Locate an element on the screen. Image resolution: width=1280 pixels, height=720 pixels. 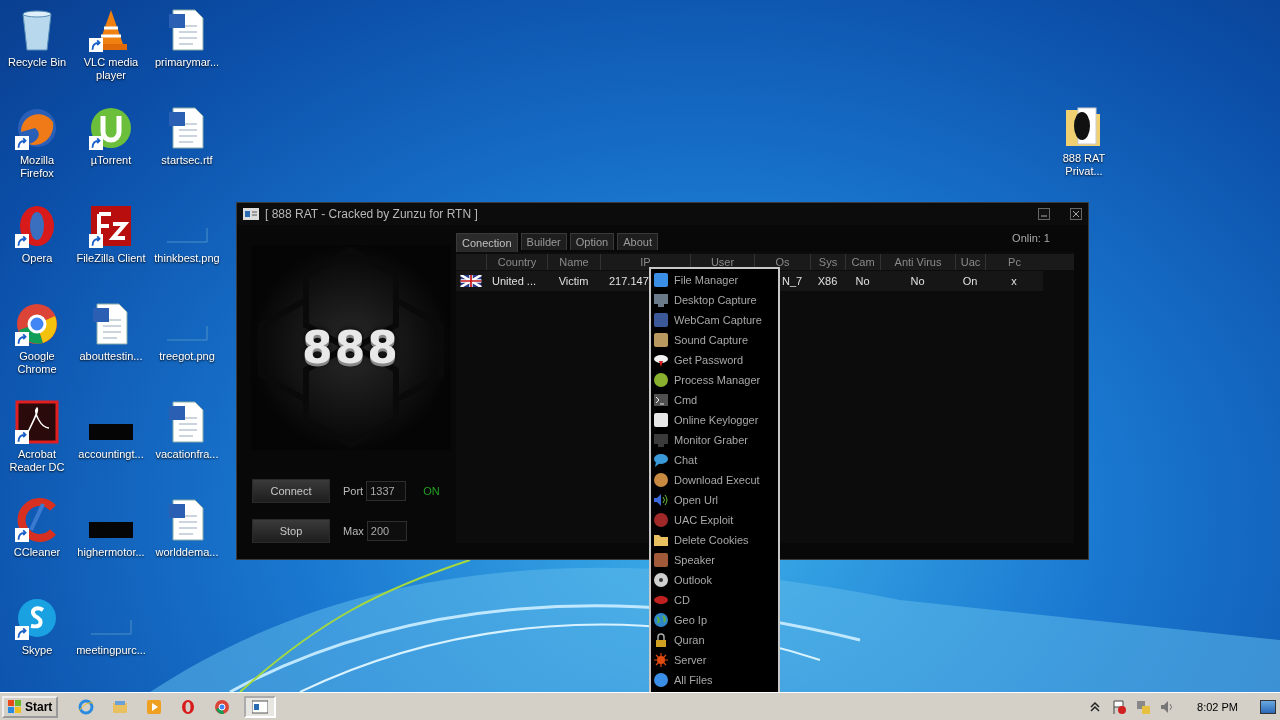
icon-label: startsec.rtf is located at coordinates (187, 160).